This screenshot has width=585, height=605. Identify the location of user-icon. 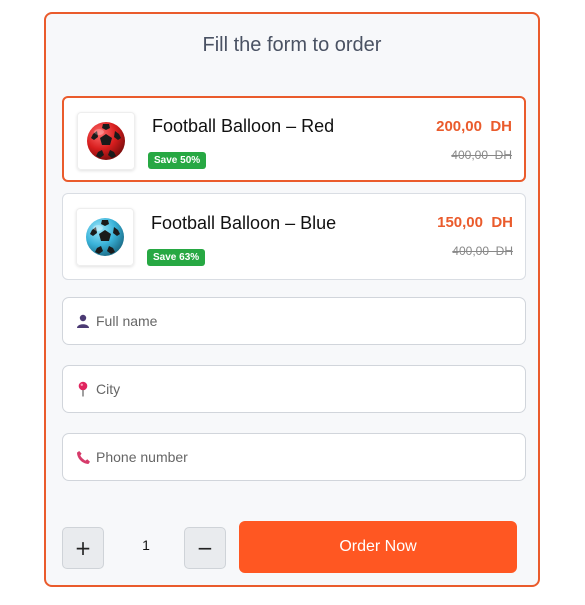
(83, 321).